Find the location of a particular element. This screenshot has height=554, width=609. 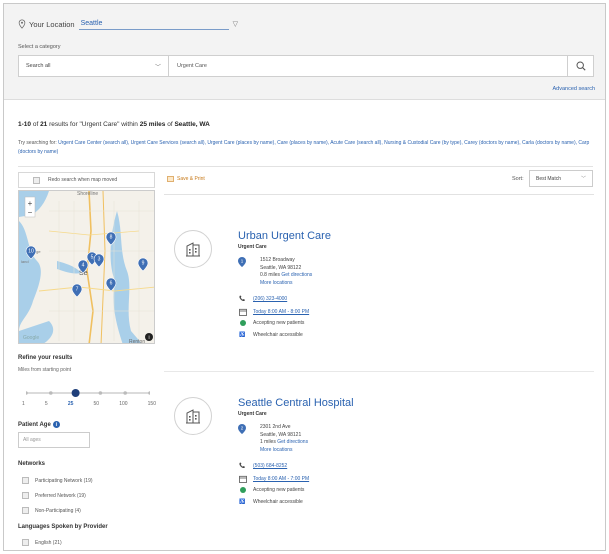

advanced-search-link: Advanced search is located at coordinates (574, 89).